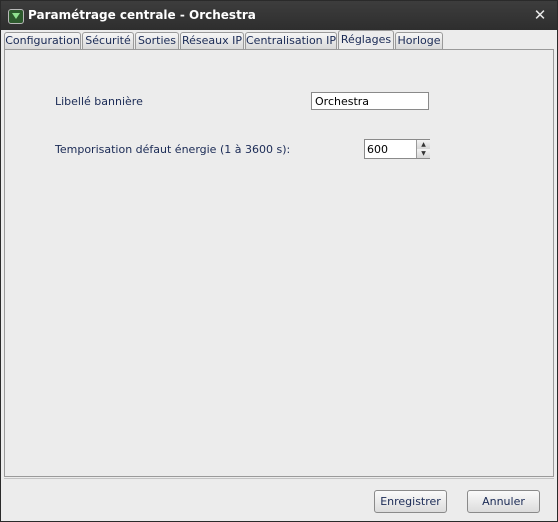 The height and width of the screenshot is (522, 558). Describe the element at coordinates (279, 15) in the screenshot. I see `title-bar: Paramétrage centrale - Orchestra ✕` at that location.